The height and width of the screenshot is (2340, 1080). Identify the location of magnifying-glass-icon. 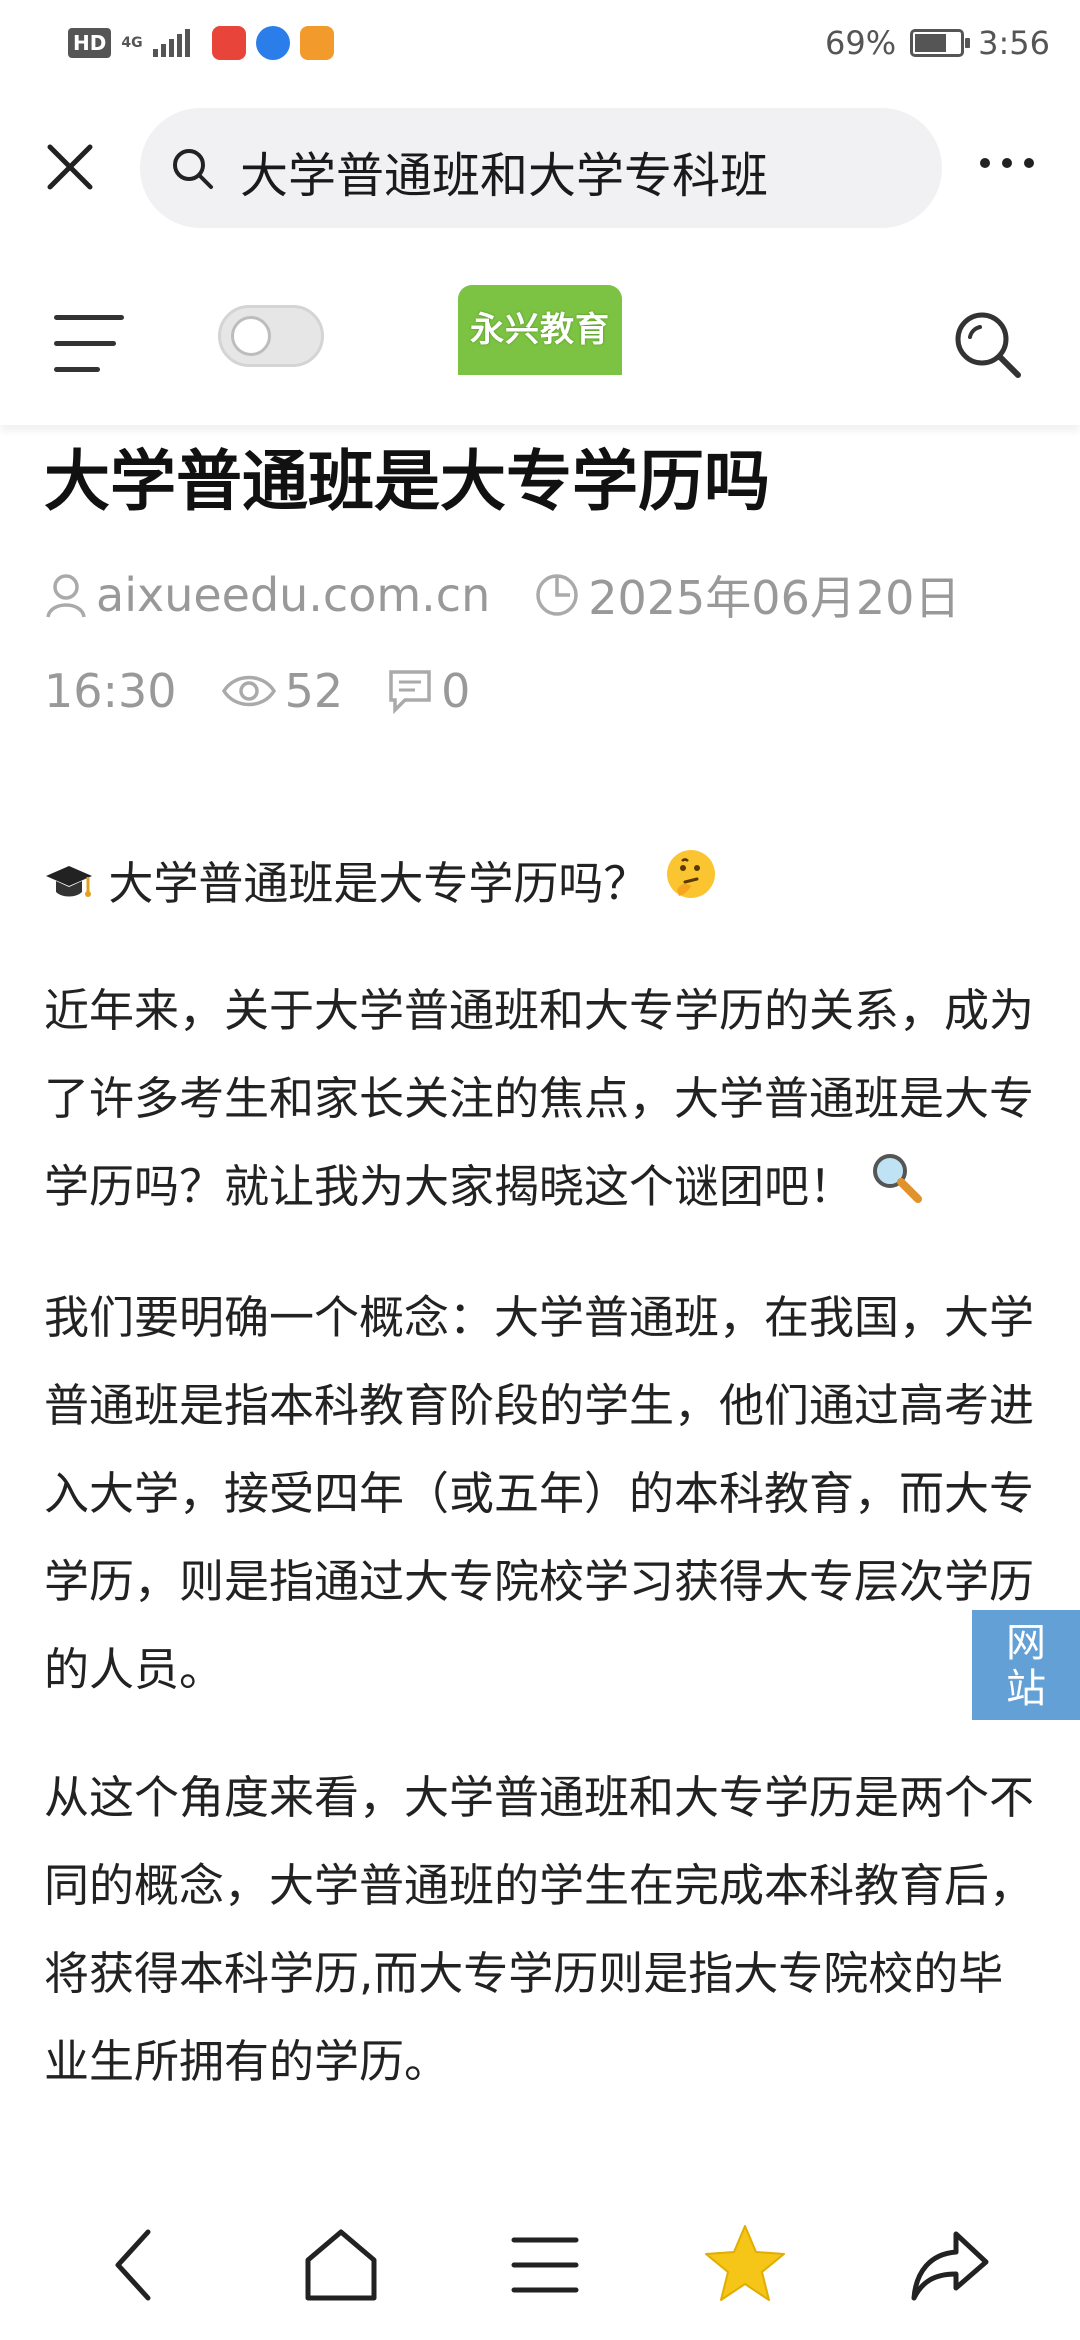
(896, 1190).